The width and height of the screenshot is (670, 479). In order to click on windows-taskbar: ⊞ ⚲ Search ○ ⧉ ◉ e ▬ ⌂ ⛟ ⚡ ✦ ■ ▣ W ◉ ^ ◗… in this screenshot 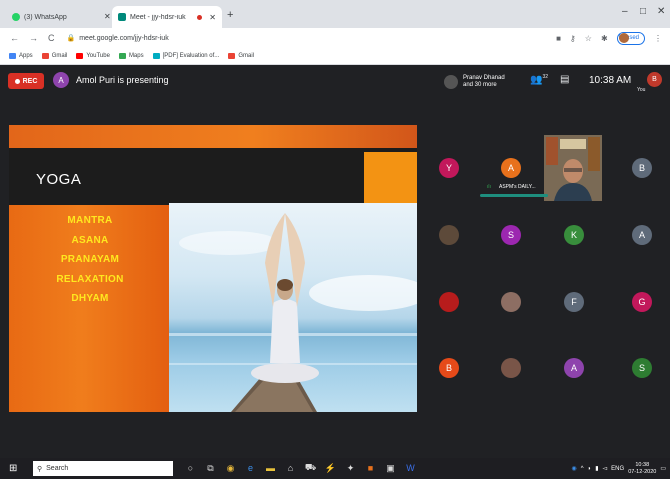, I will do `click(335, 468)`.